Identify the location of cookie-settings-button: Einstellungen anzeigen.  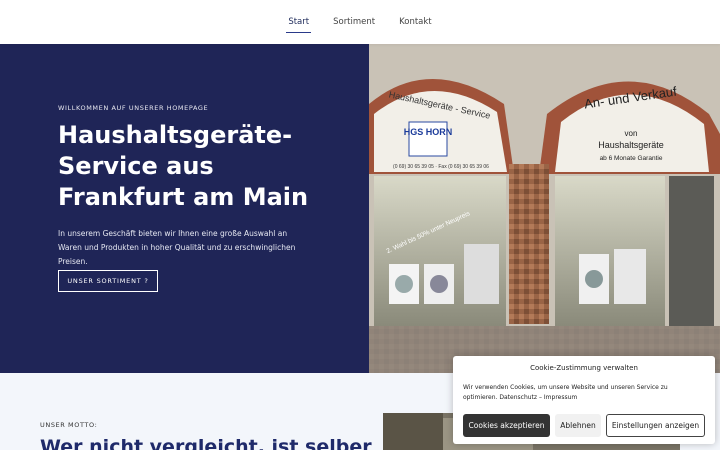
(655, 425).